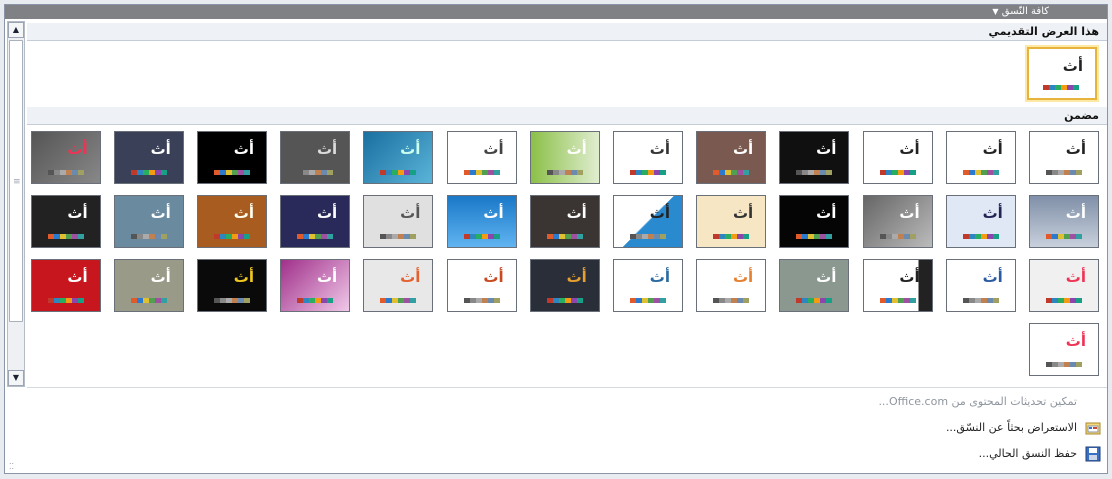 This screenshot has width=1112, height=479. Describe the element at coordinates (567, 32) in the screenshot. I see `section-header-current: هذا العرض التقديمي` at that location.